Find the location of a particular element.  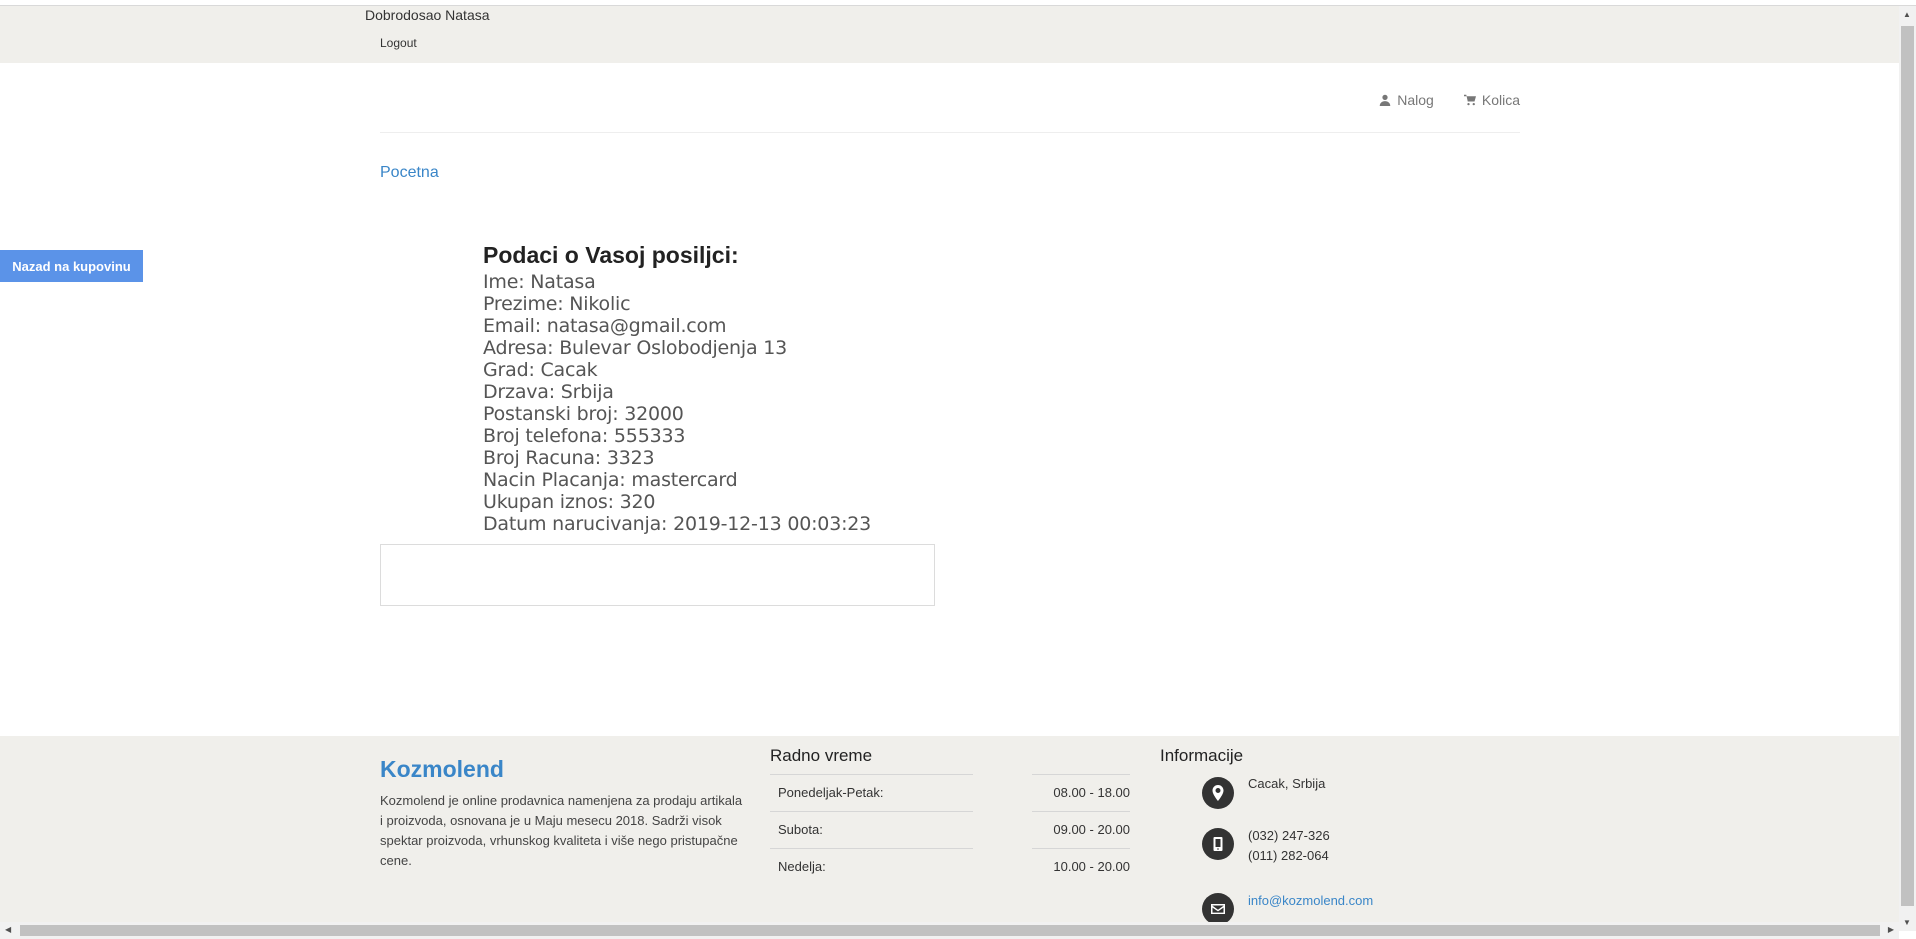

cart-link: Kolica is located at coordinates (1491, 100).